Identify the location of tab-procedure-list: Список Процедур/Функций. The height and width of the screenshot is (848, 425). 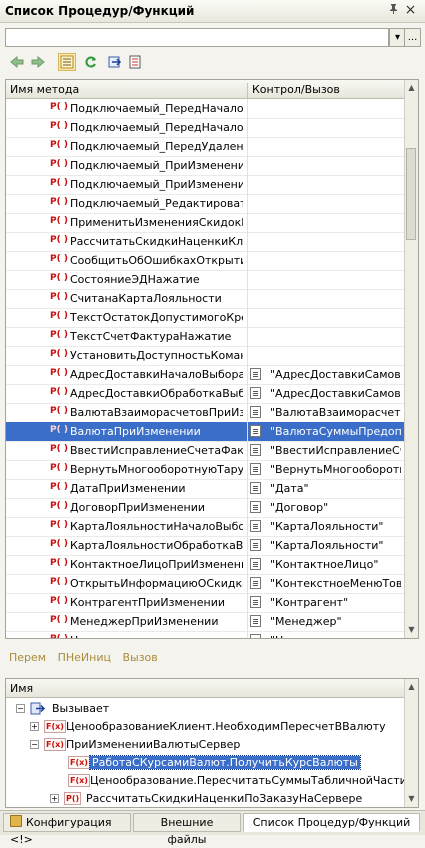
(331, 822).